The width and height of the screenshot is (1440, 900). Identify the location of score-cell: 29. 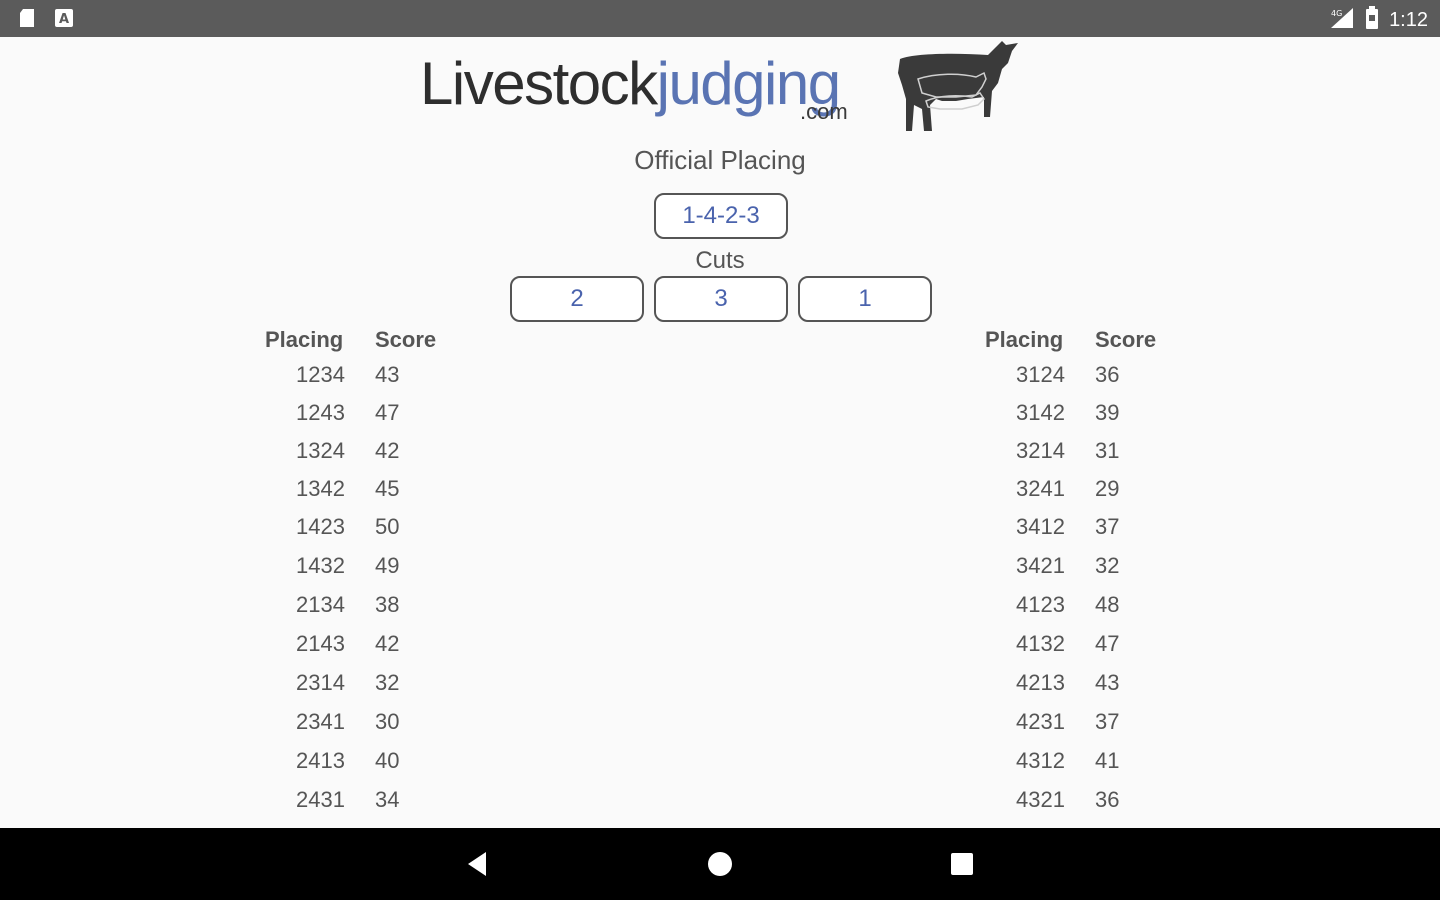
(1107, 488).